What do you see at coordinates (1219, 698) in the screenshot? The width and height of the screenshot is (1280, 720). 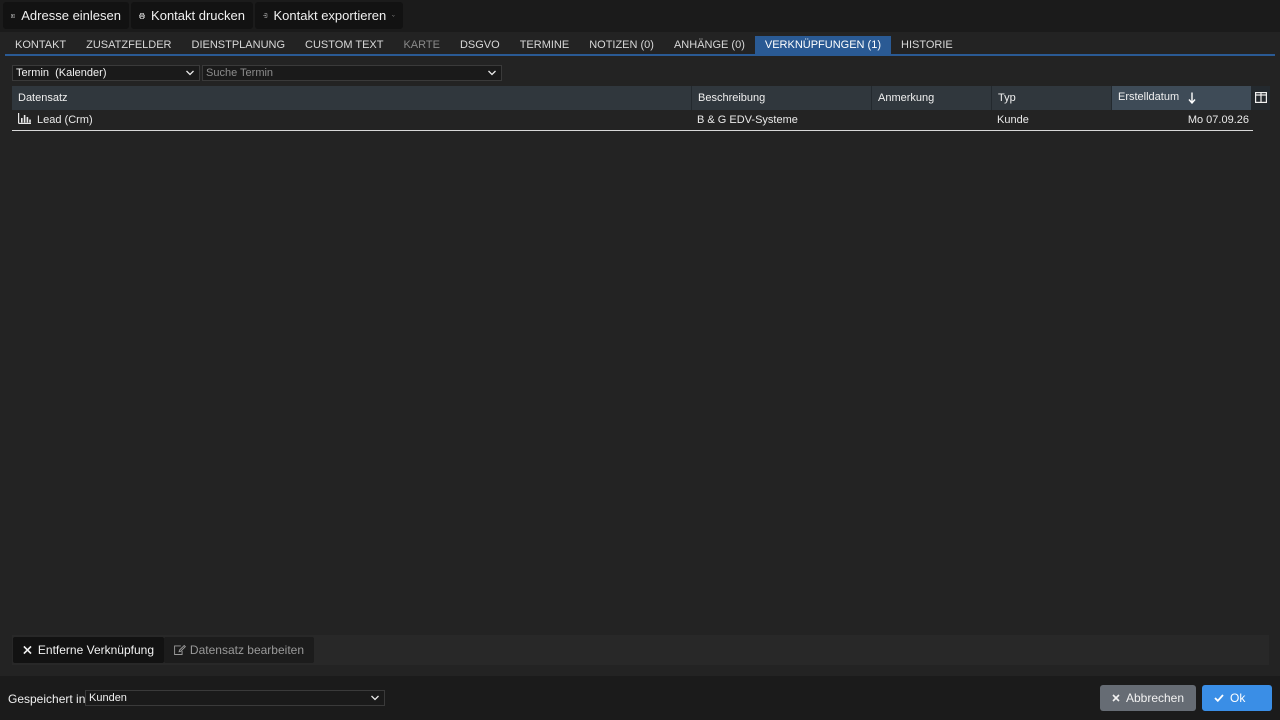 I see `checkmark-icon` at bounding box center [1219, 698].